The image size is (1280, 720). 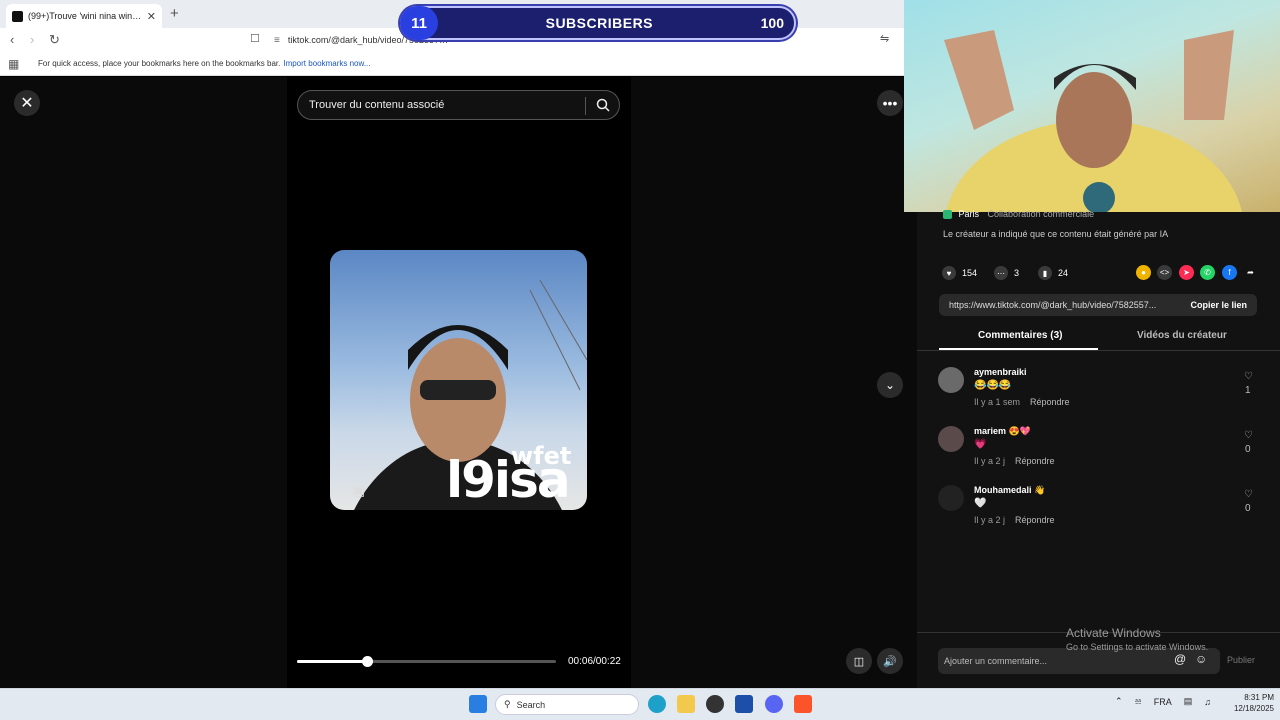 What do you see at coordinates (84, 16) in the screenshot?
I see `browser-tab: (99+)Trouve 'wini nina wini k… ✕` at bounding box center [84, 16].